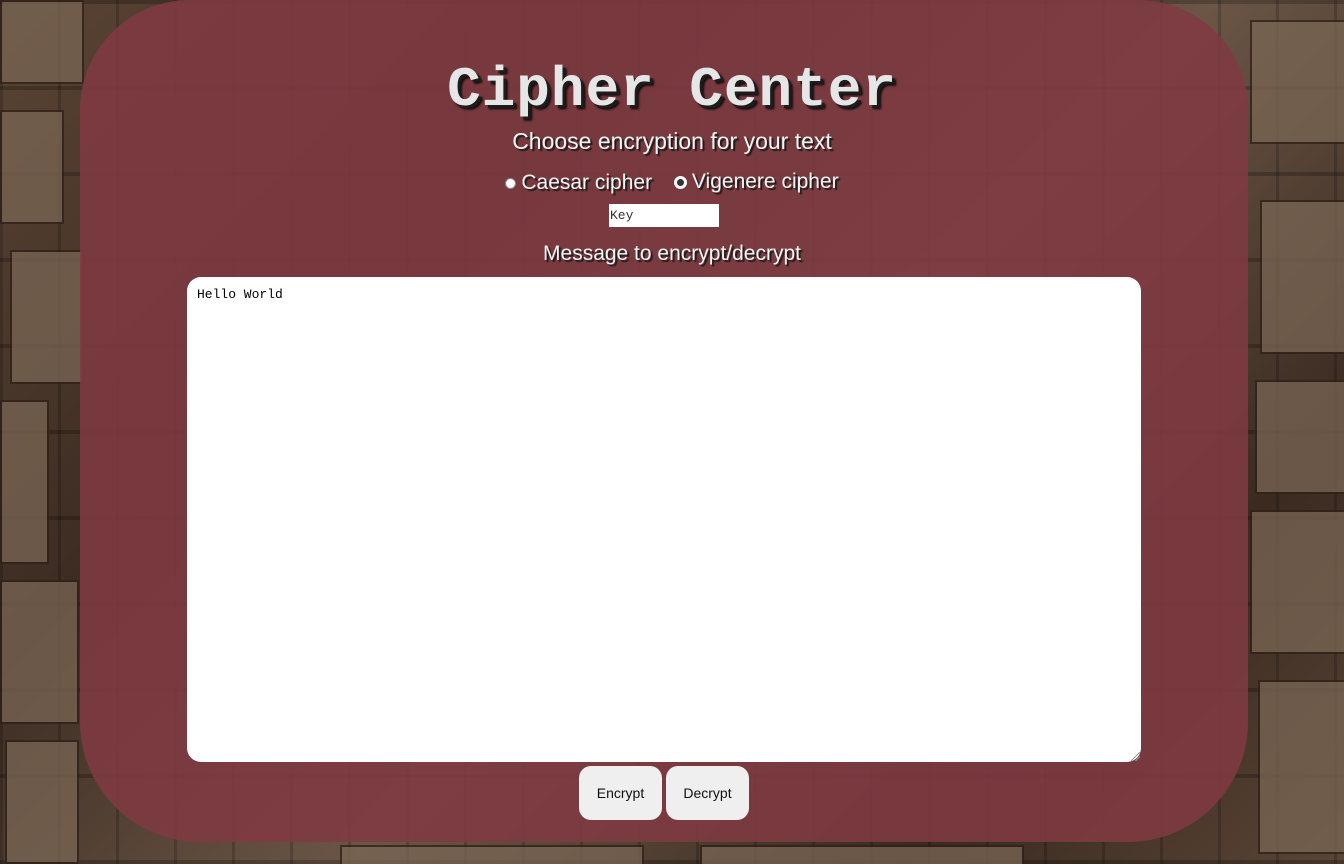 This screenshot has height=864, width=1344. I want to click on message-label: Message to encrypt/decrypt, so click(672, 253).